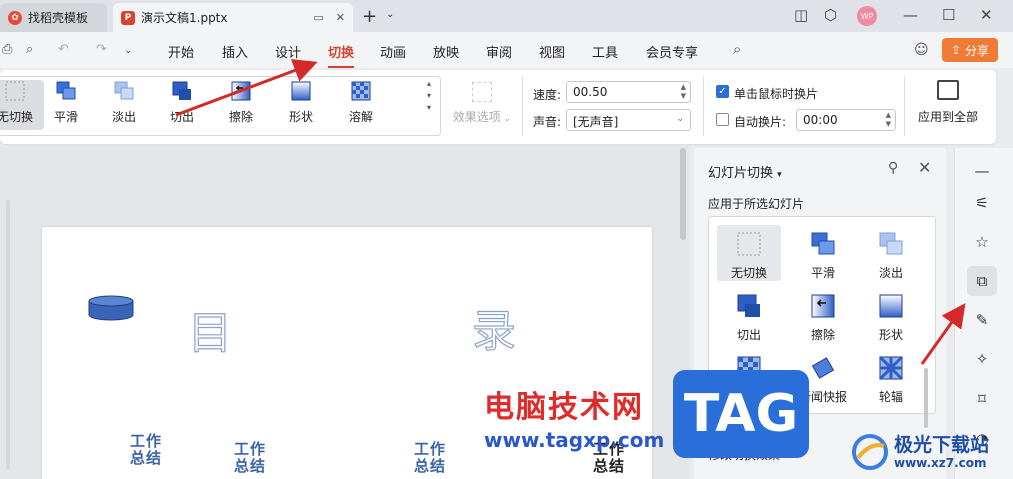 This screenshot has width=1013, height=479. What do you see at coordinates (947, 117) in the screenshot?
I see `apply-all-label: 应用到全部` at bounding box center [947, 117].